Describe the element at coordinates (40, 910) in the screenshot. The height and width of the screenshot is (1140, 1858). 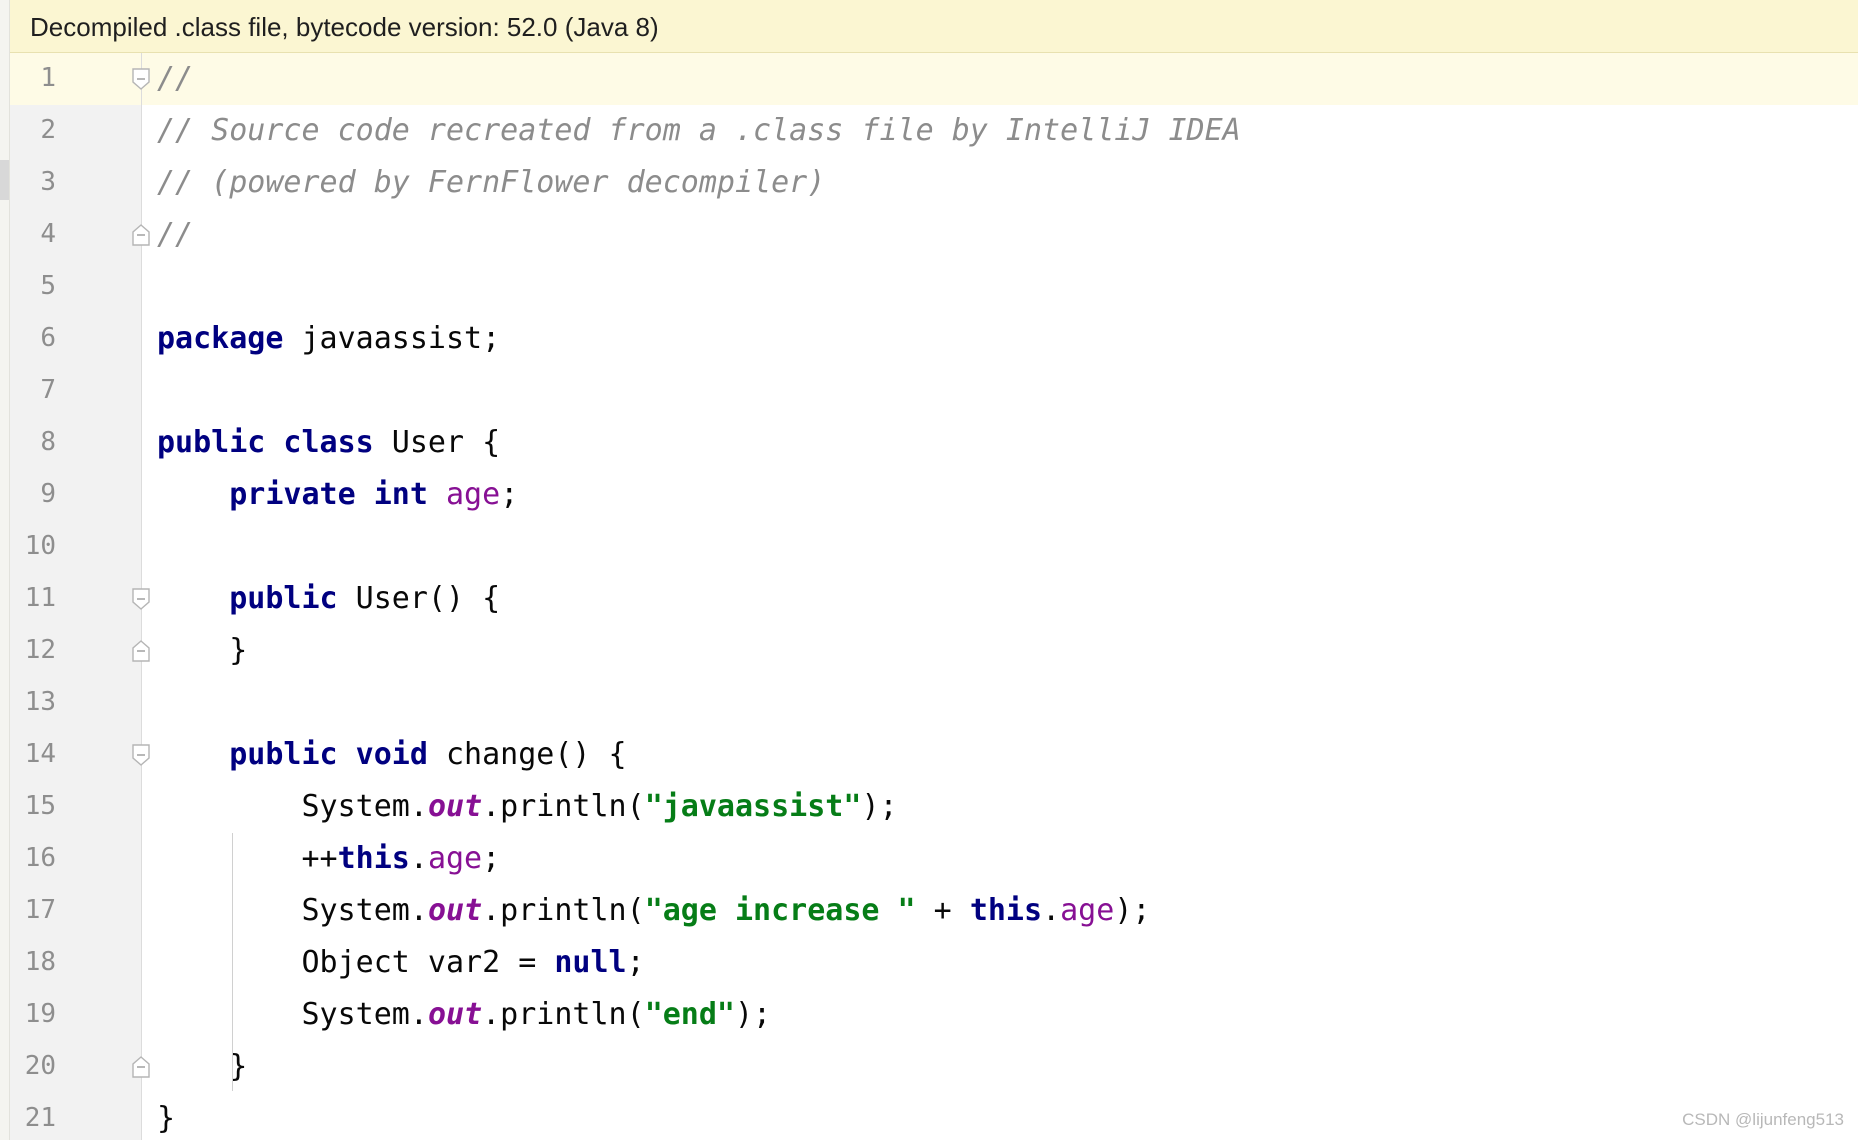
I see `line-number: 17` at that location.